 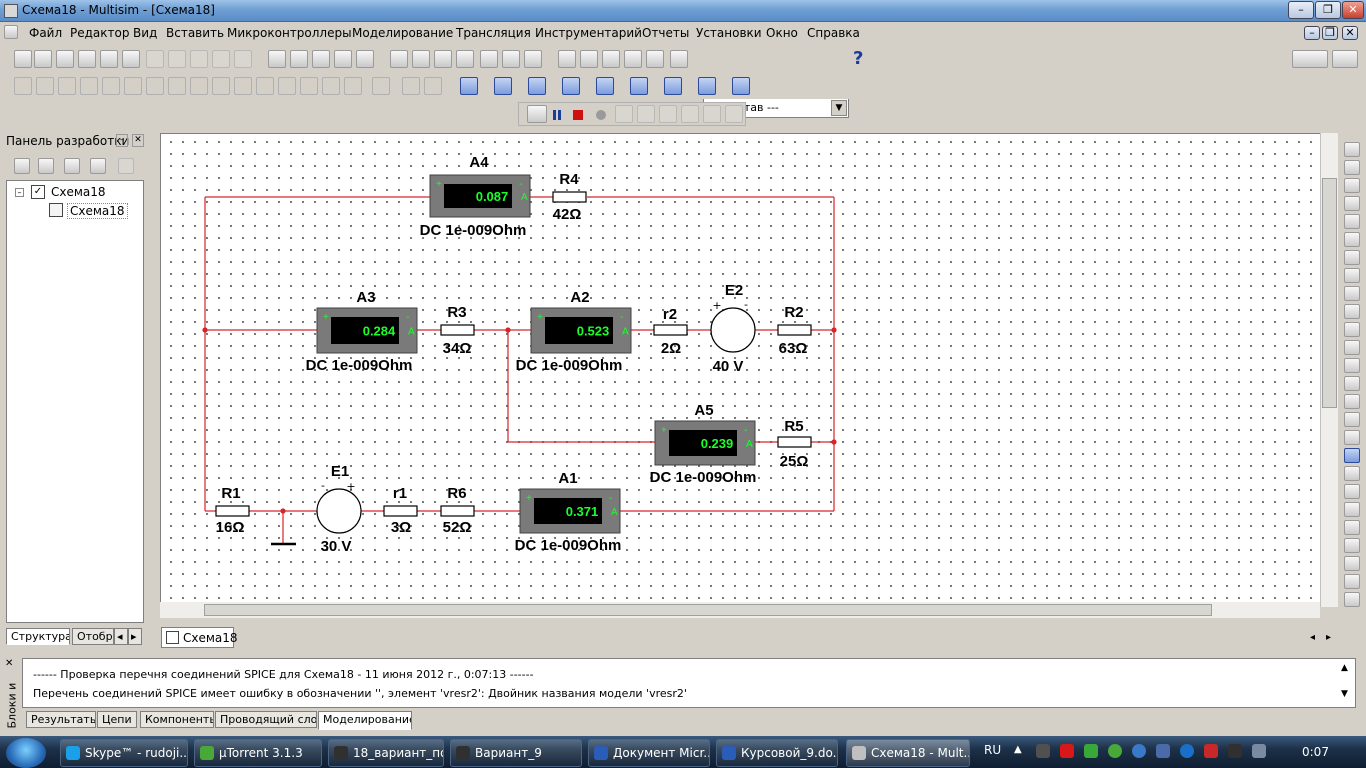 What do you see at coordinates (493, 33) in the screenshot?
I see `menu-transfer: Трансляция` at bounding box center [493, 33].